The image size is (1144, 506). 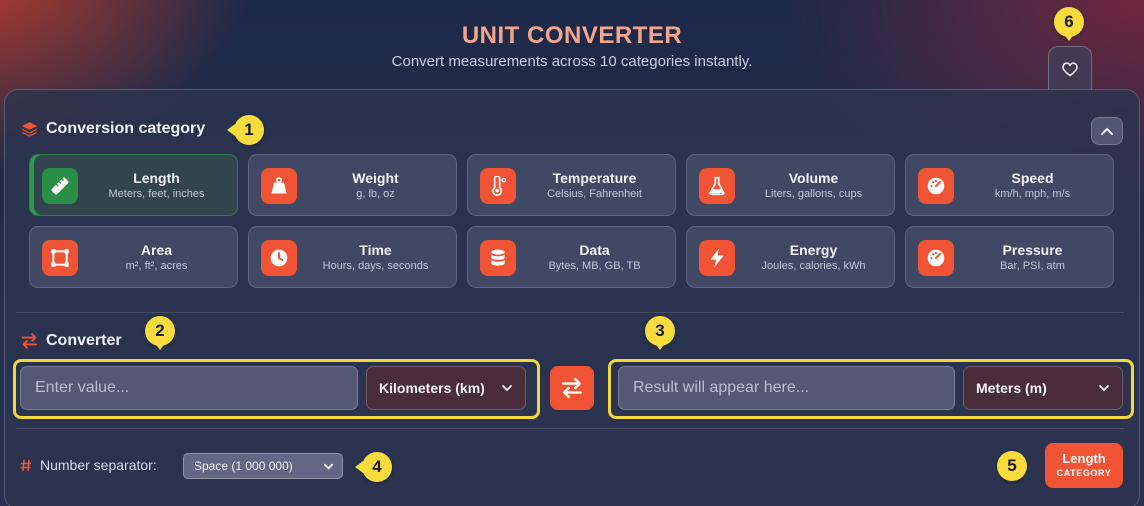 What do you see at coordinates (126, 128) in the screenshot?
I see `category-section-title: Conversion category` at bounding box center [126, 128].